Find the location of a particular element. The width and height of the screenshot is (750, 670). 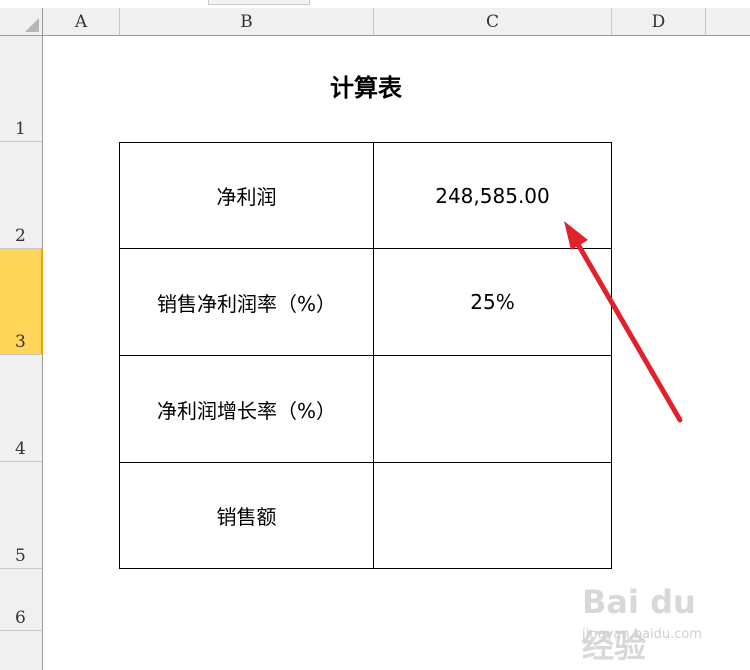

watermark-url: jingyan.baidu.com is located at coordinates (642, 634).